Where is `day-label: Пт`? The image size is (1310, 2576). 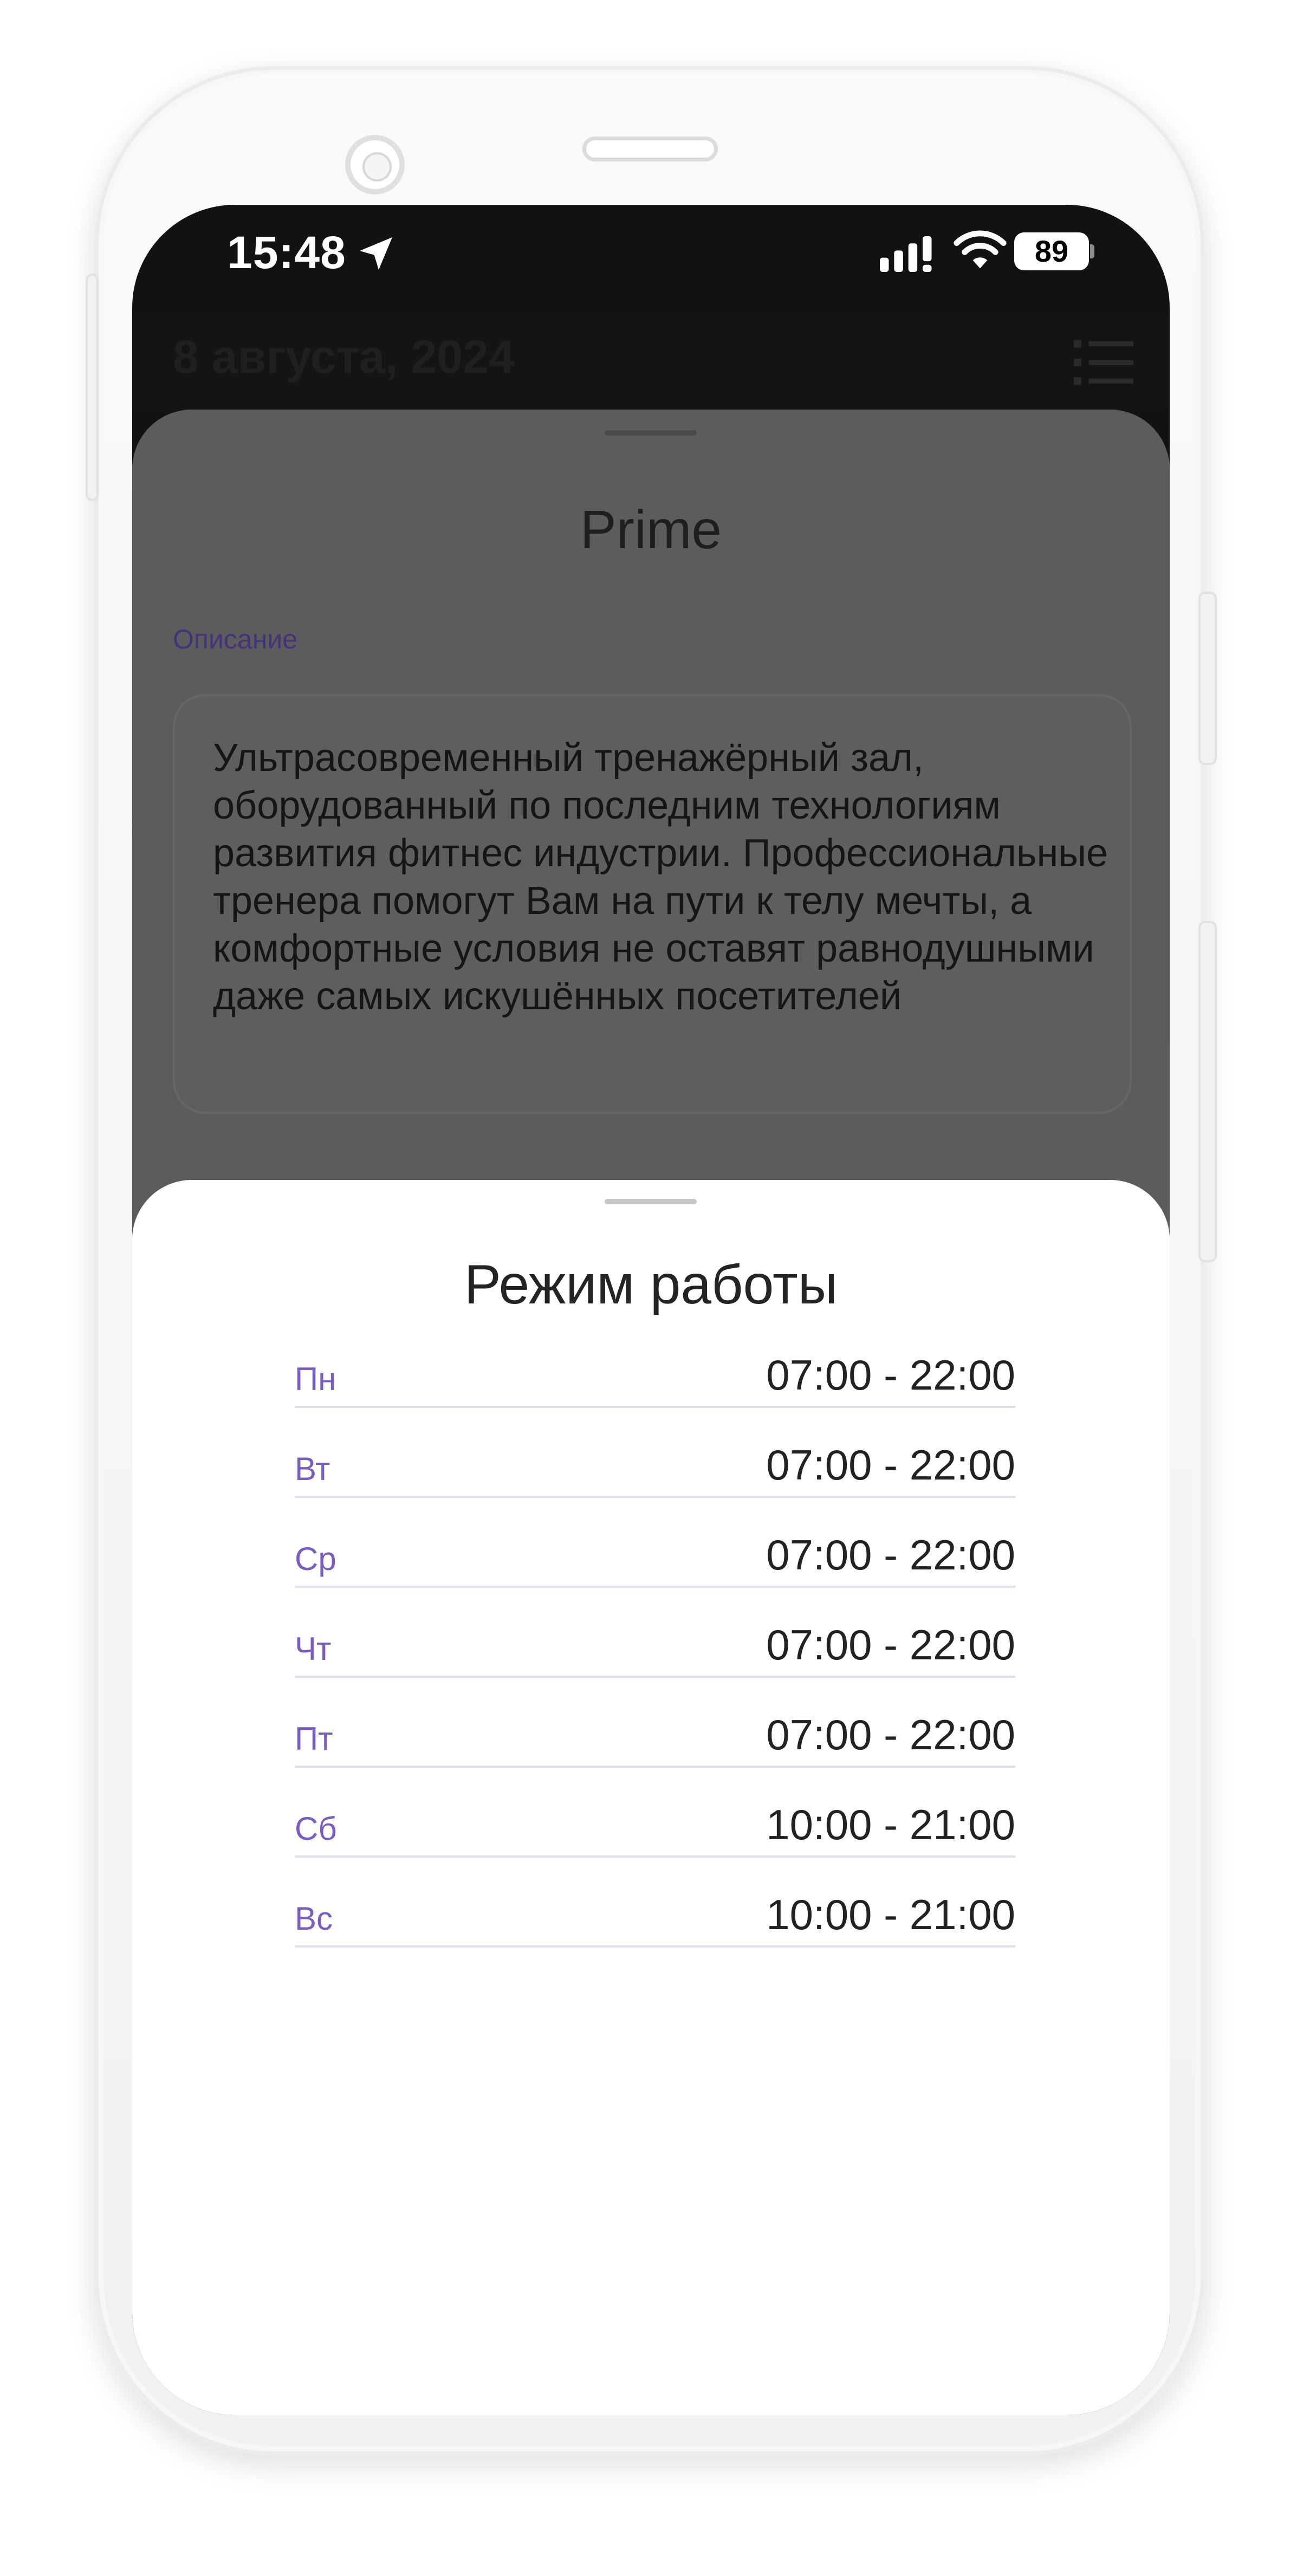 day-label: Пт is located at coordinates (314, 1739).